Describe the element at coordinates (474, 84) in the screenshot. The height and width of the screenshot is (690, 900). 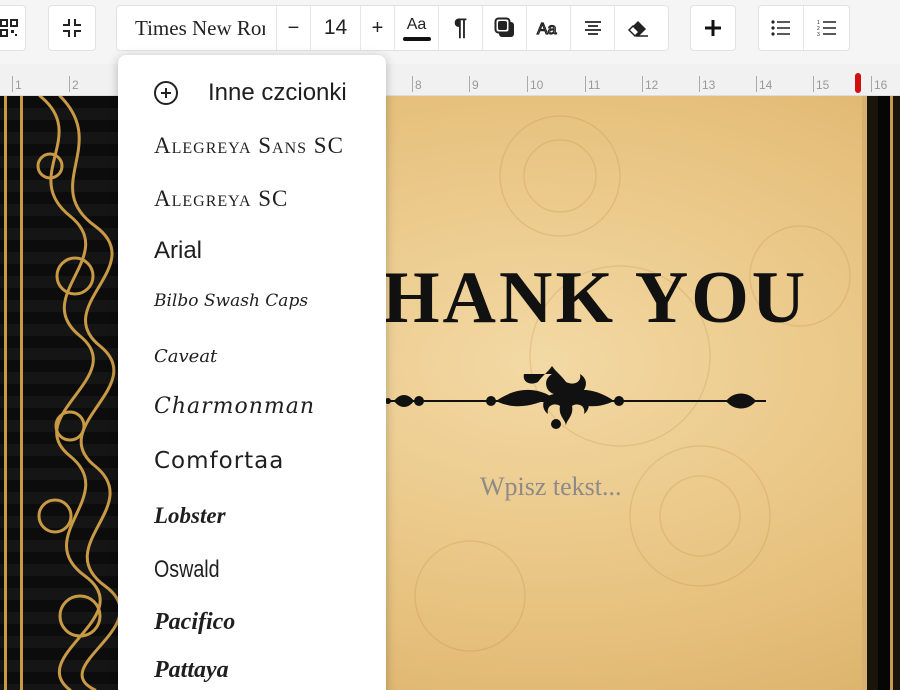
I see `ruler-tick: 9` at that location.